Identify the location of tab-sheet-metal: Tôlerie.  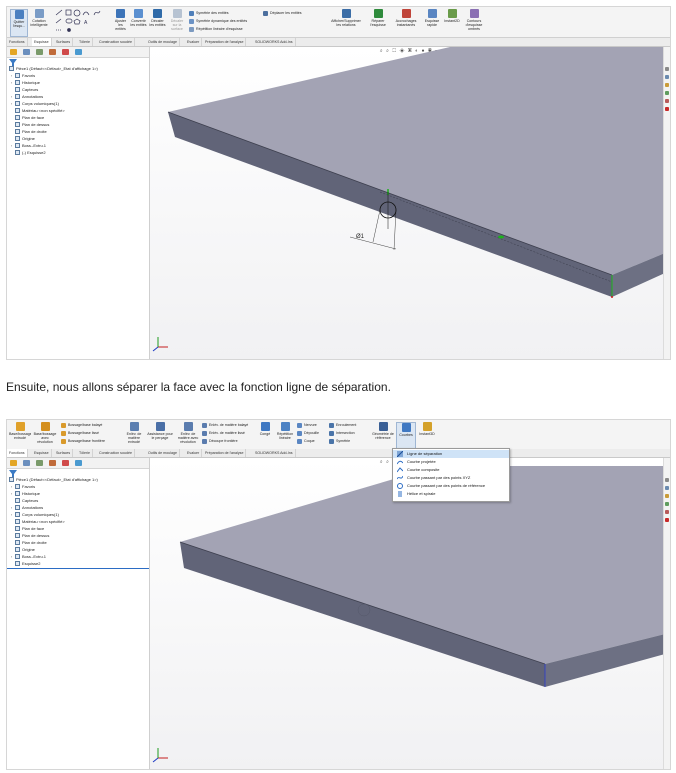
(85, 42).